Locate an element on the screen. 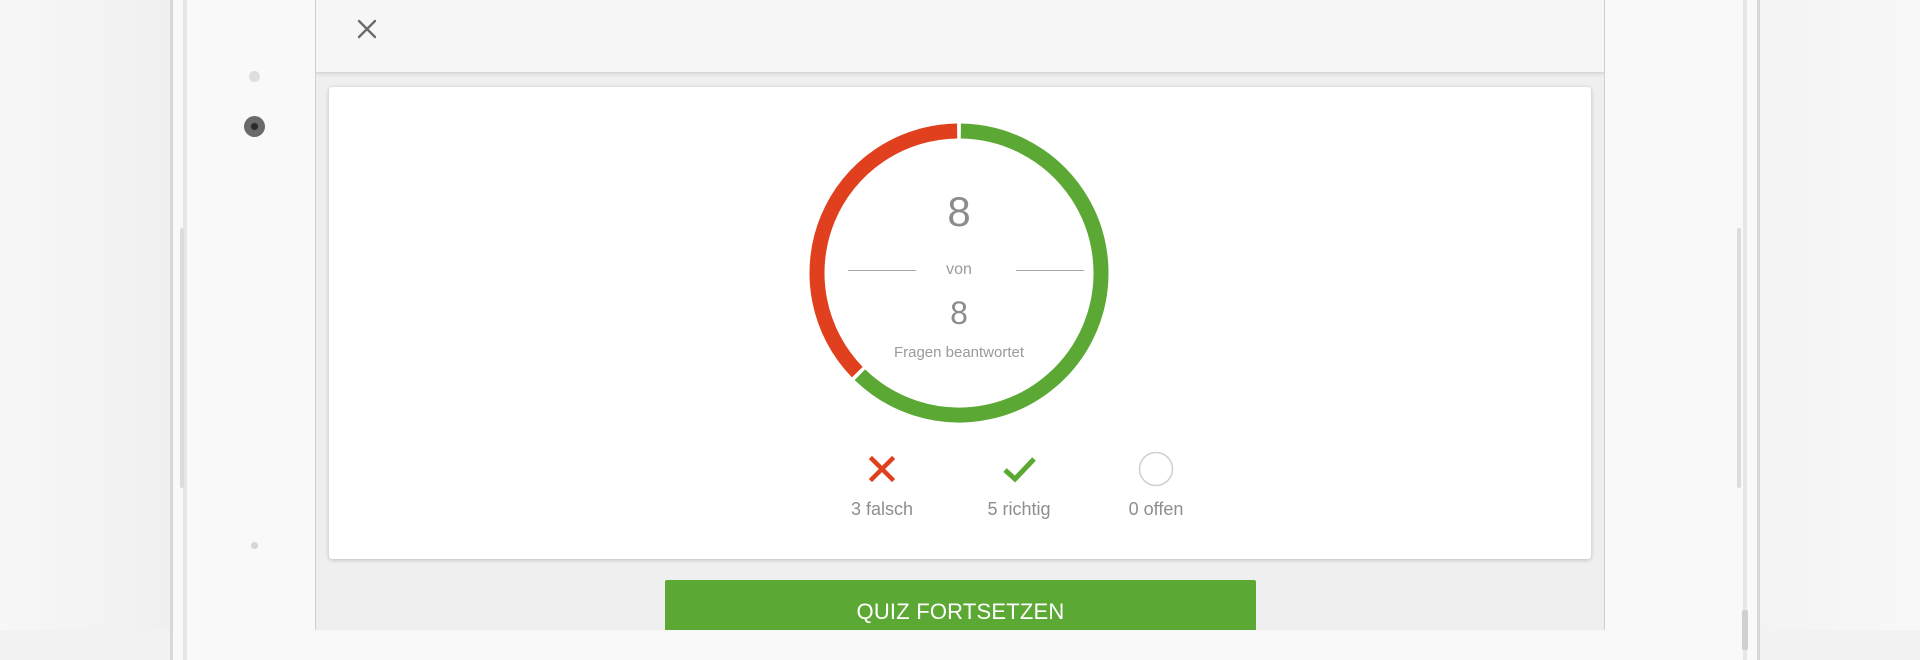 This screenshot has width=1920, height=660. answered-count: 8 is located at coordinates (959, 211).